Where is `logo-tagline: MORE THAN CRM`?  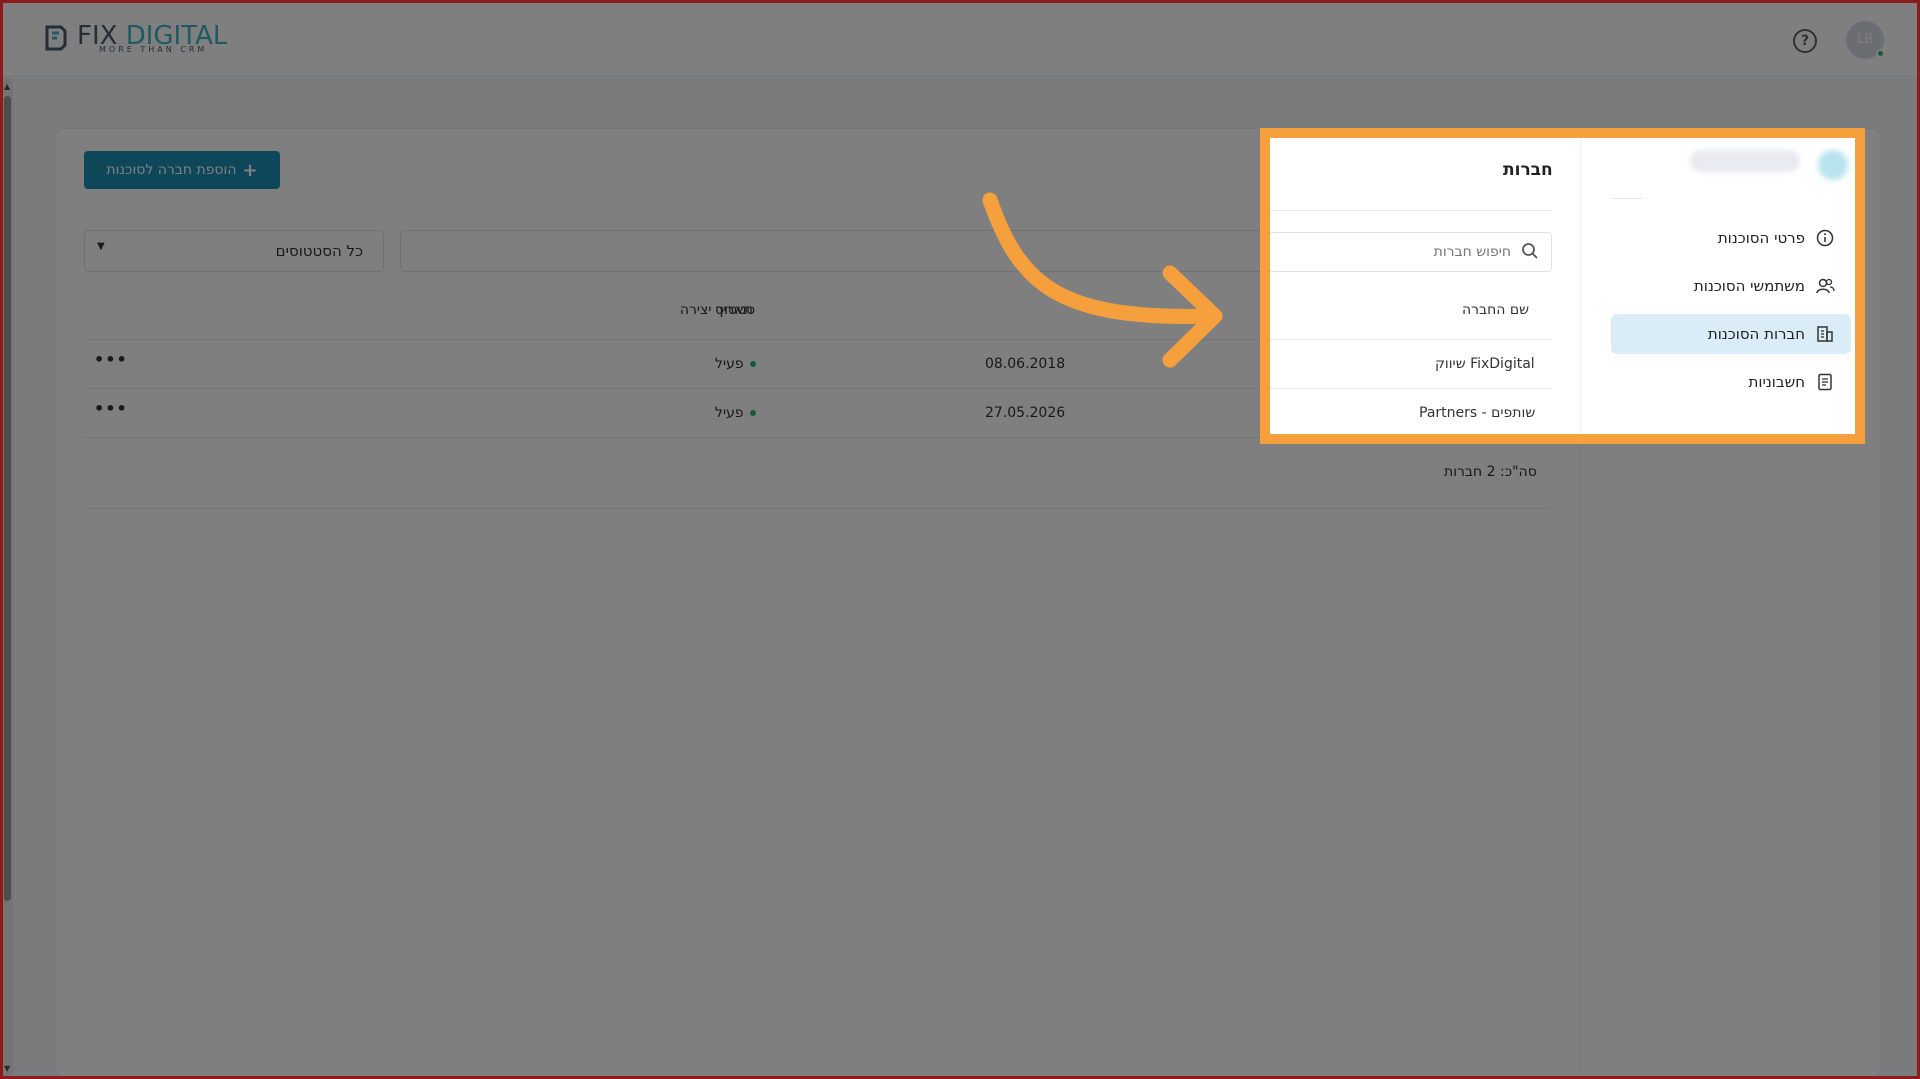 logo-tagline: MORE THAN CRM is located at coordinates (153, 49).